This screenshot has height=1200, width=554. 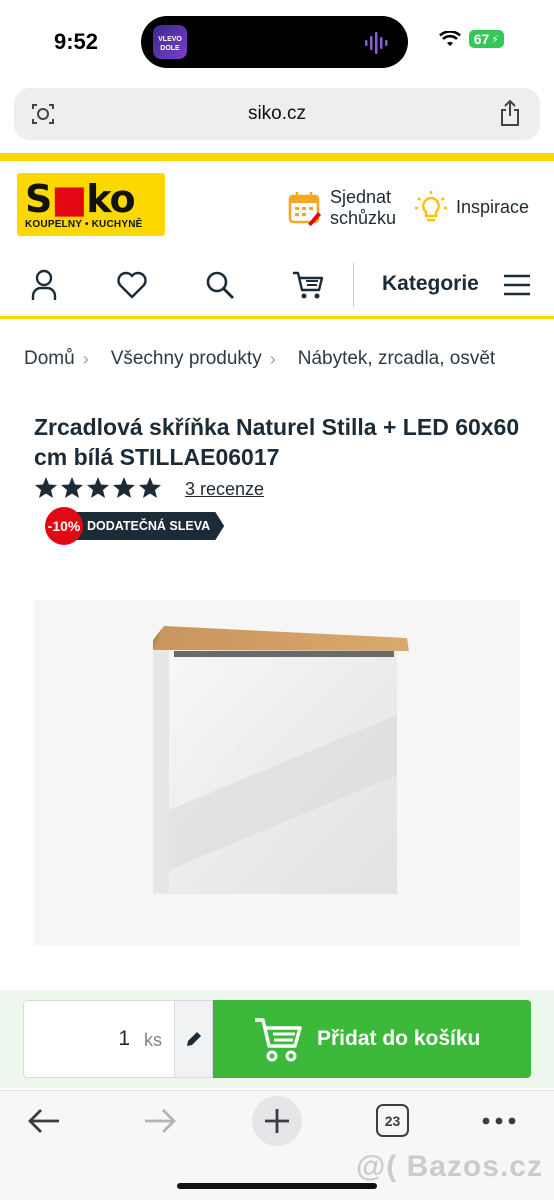 I want to click on reviews-link: 3 recenze, so click(x=224, y=489).